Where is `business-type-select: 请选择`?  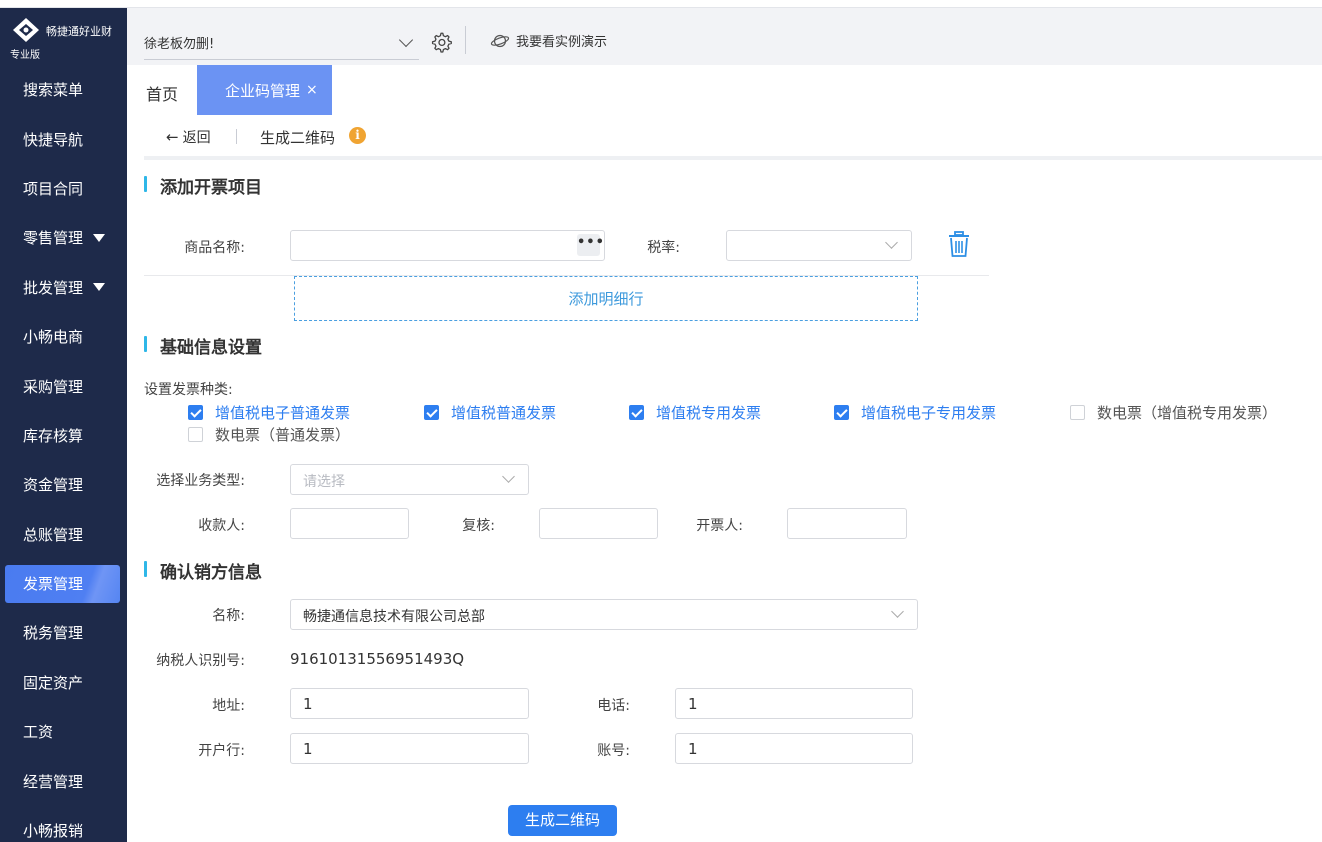 business-type-select: 请选择 is located at coordinates (409, 479).